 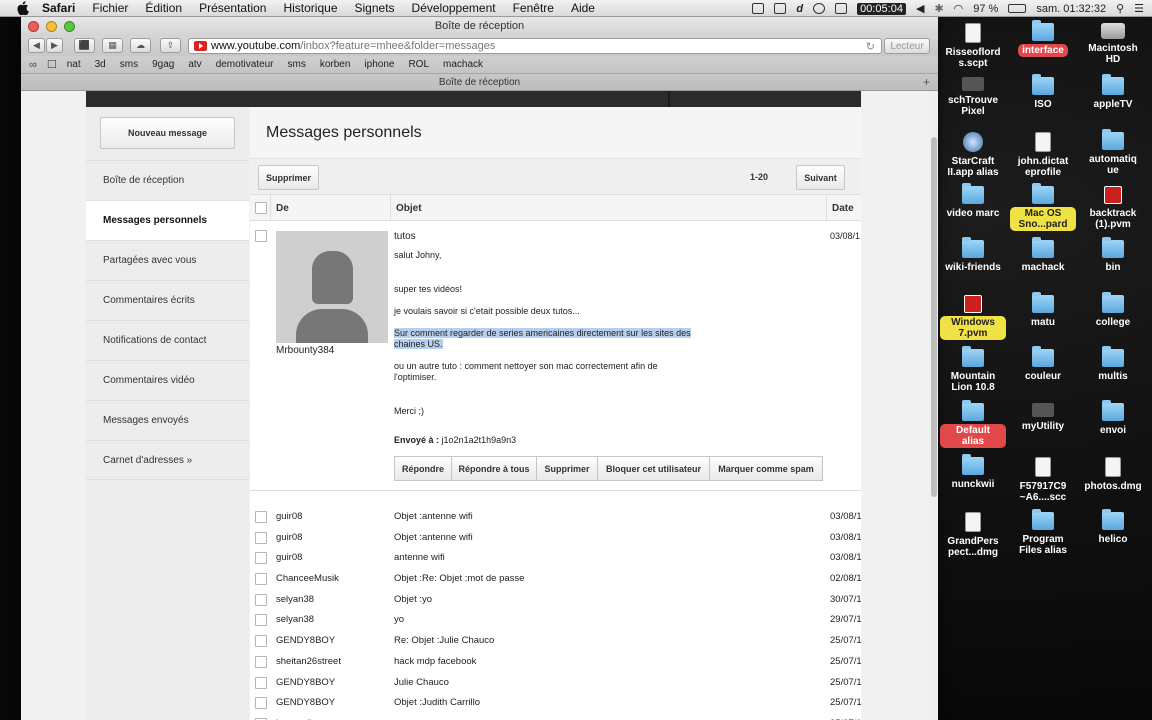 What do you see at coordinates (555, 517) in the screenshot?
I see `table-row: guir08 Objet :antenne wifi 03/08/1` at bounding box center [555, 517].